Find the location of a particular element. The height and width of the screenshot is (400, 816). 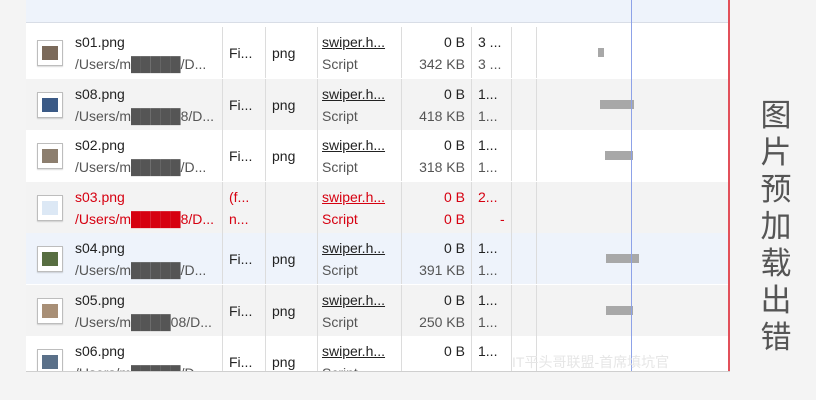

side-label-char: 错 is located at coordinates (776, 338).